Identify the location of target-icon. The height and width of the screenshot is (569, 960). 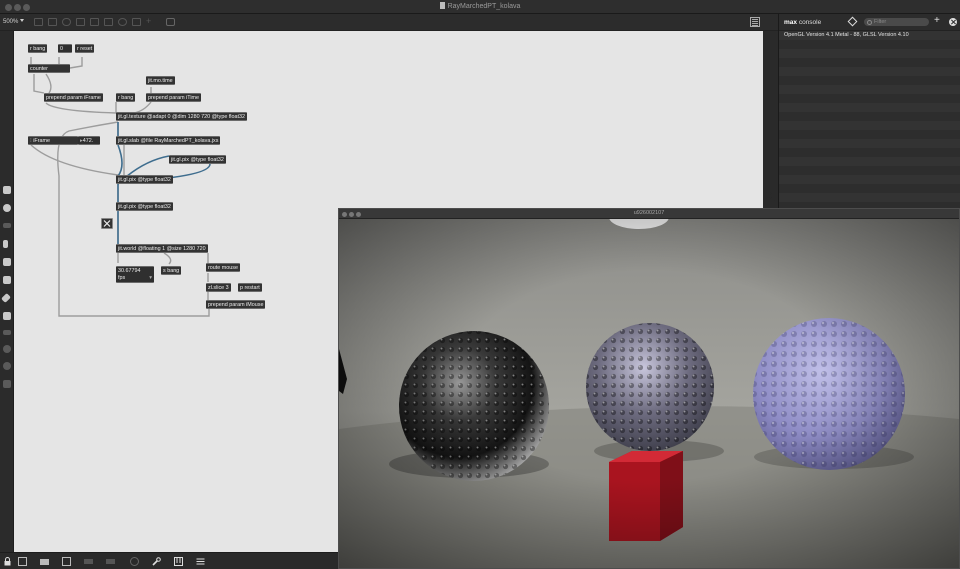
(7, 208).